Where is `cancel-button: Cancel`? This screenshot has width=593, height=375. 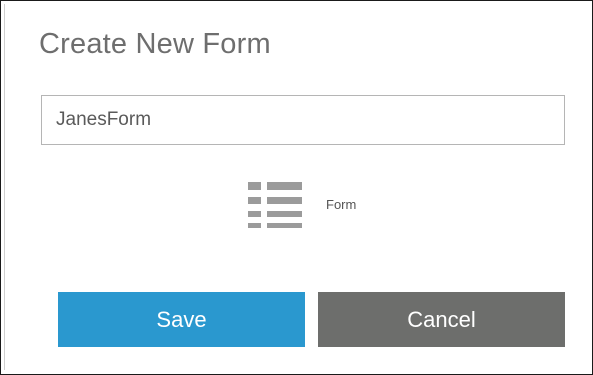 cancel-button: Cancel is located at coordinates (441, 319).